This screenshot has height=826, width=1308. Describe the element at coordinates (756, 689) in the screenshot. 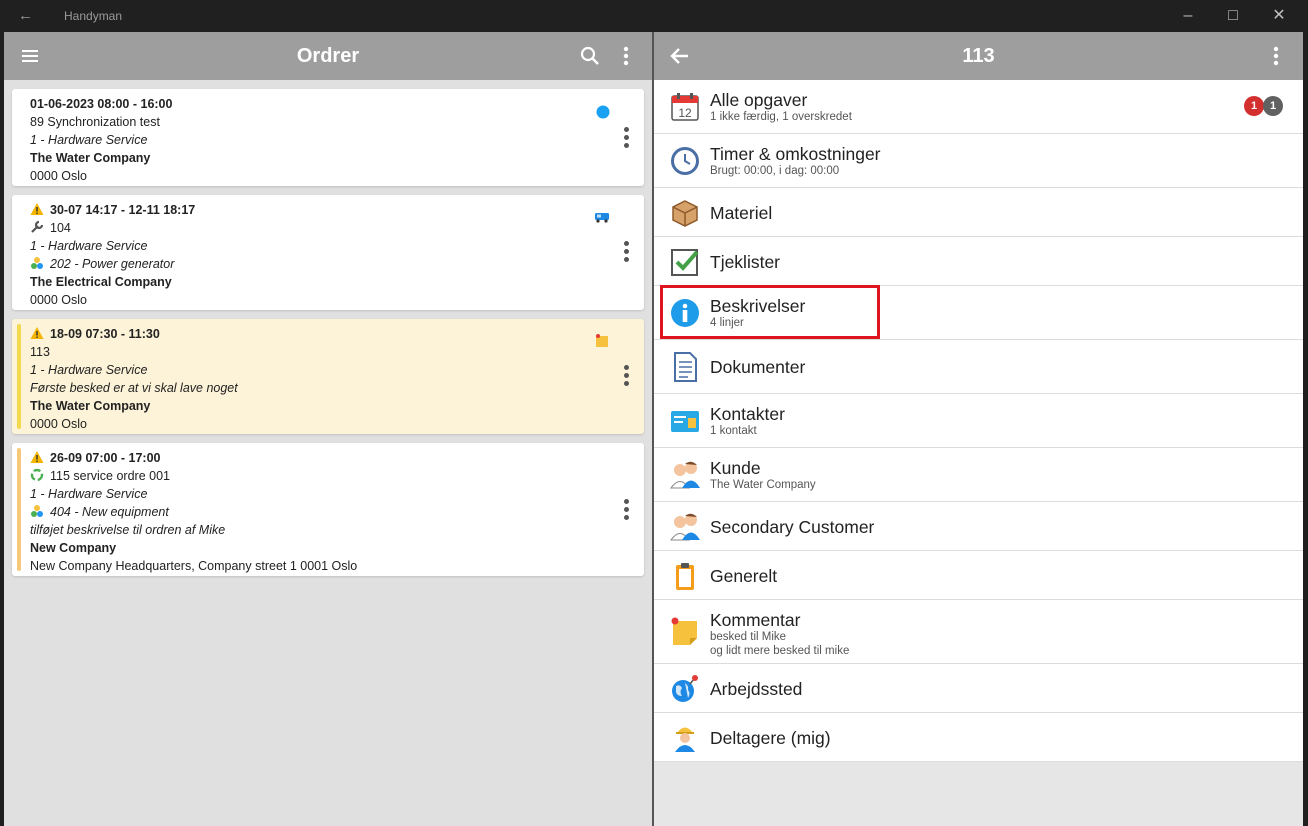

I see `menu-title: Arbejdssted` at that location.